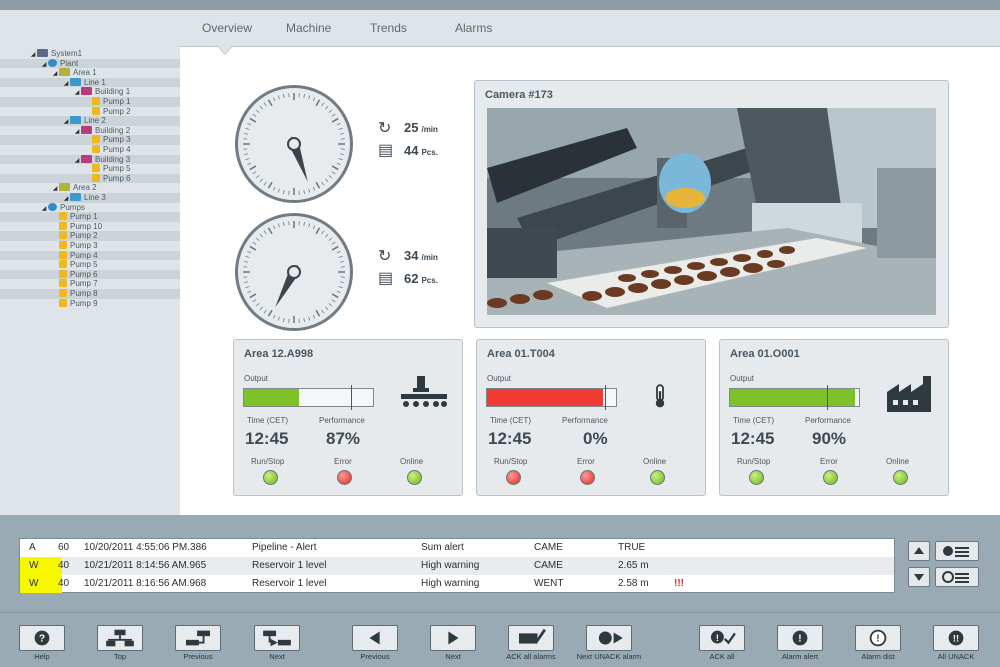  I want to click on time-label: Time (CET), so click(754, 420).